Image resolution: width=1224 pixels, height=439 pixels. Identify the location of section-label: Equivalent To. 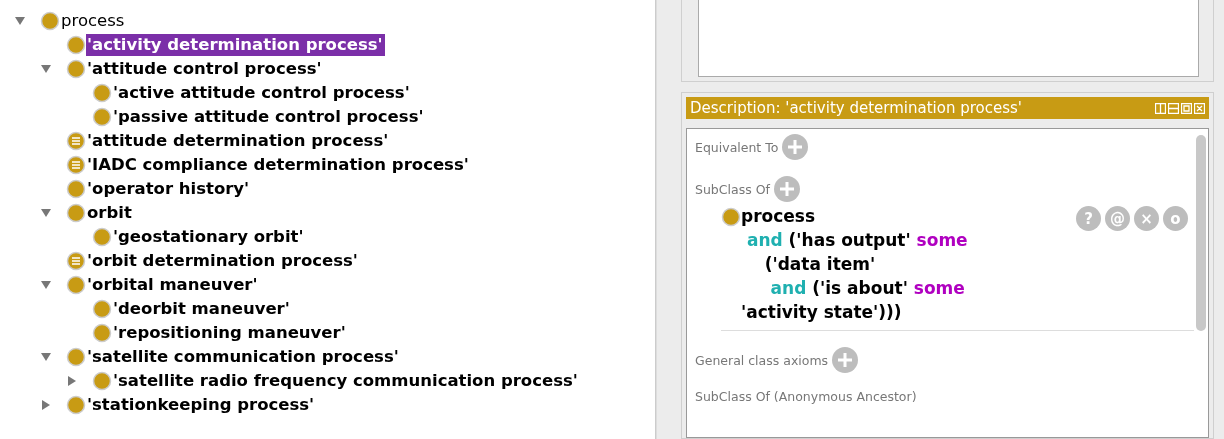
(737, 147).